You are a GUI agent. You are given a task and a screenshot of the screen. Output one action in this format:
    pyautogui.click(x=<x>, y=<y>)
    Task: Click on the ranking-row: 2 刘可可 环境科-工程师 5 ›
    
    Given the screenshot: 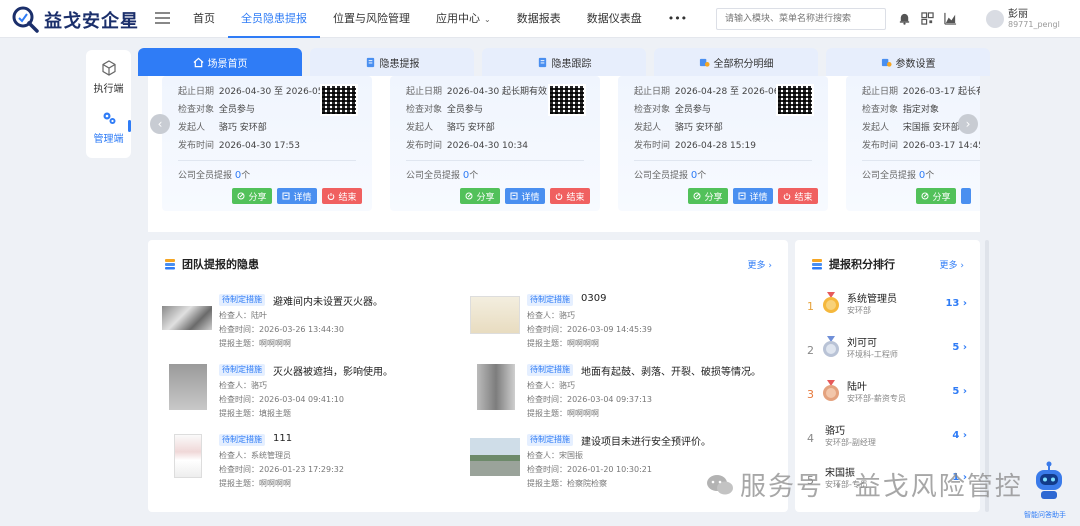 What is the action you would take?
    pyautogui.click(x=887, y=352)
    